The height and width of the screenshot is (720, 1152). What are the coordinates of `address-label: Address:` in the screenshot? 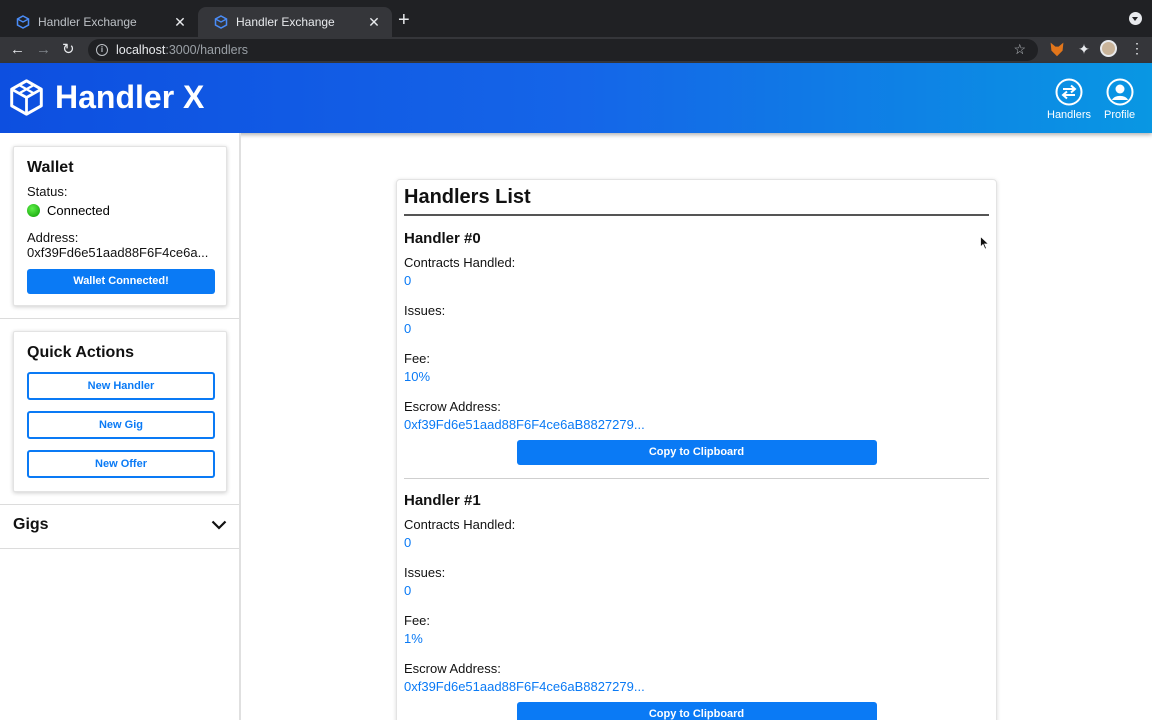 It's located at (53, 237).